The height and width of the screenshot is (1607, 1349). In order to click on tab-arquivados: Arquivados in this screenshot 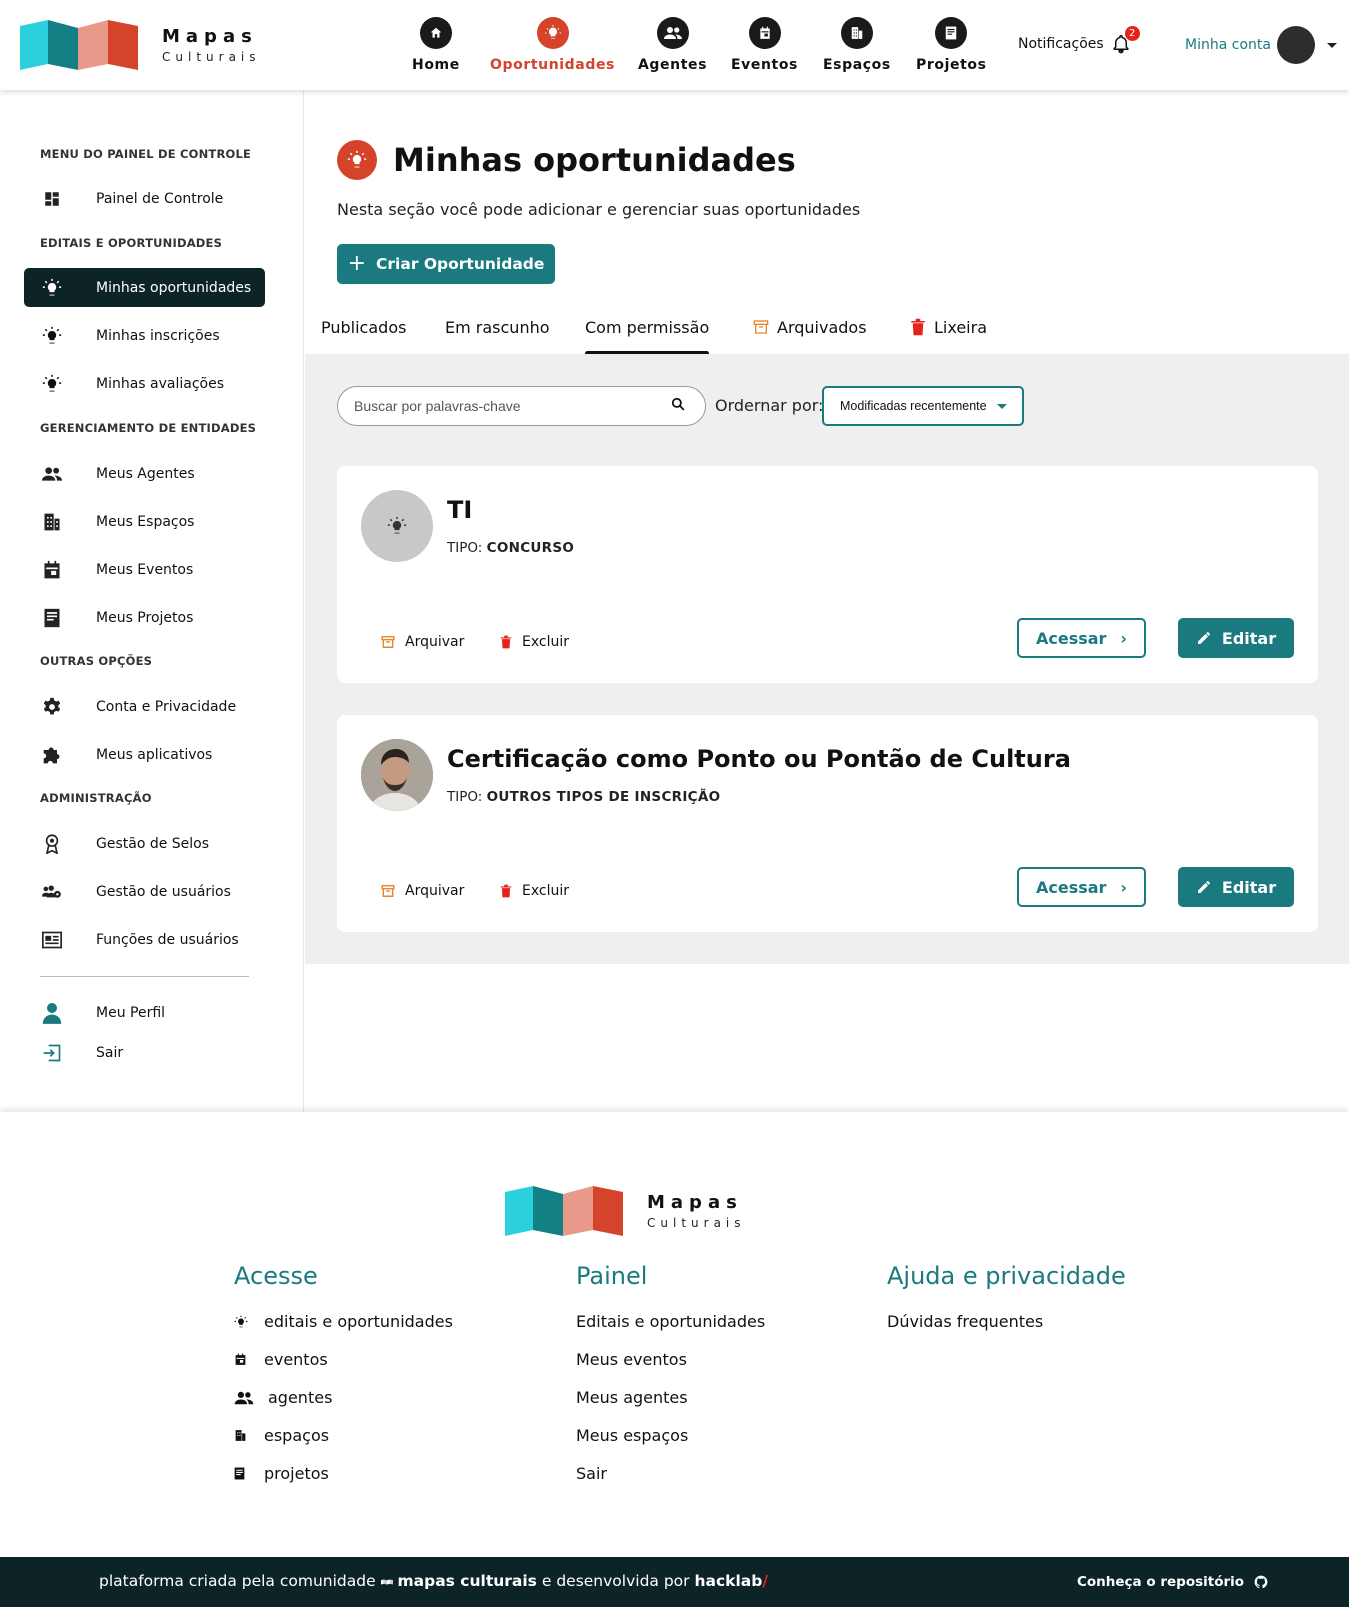, I will do `click(810, 337)`.